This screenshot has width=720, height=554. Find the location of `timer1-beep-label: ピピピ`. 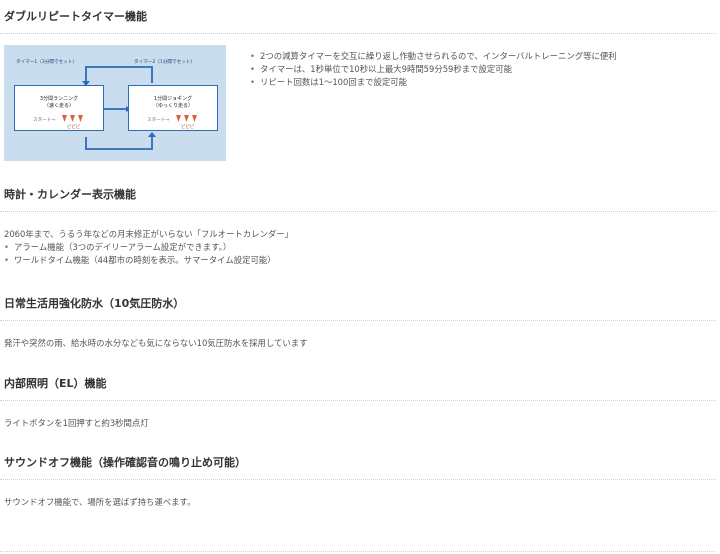

timer1-beep-label: ピピピ is located at coordinates (74, 127).